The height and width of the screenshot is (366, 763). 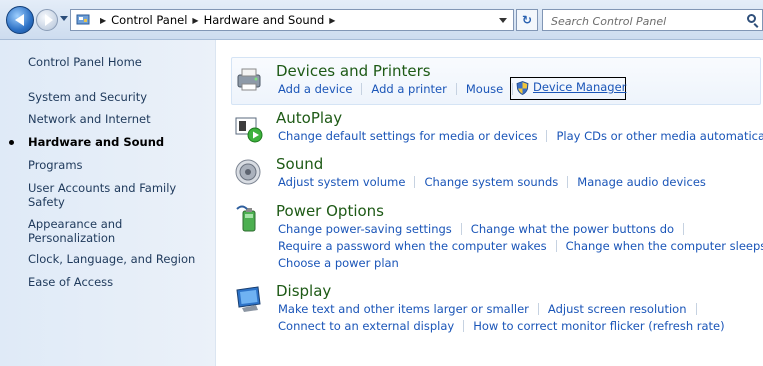 I want to click on autoplay-icon, so click(x=249, y=130).